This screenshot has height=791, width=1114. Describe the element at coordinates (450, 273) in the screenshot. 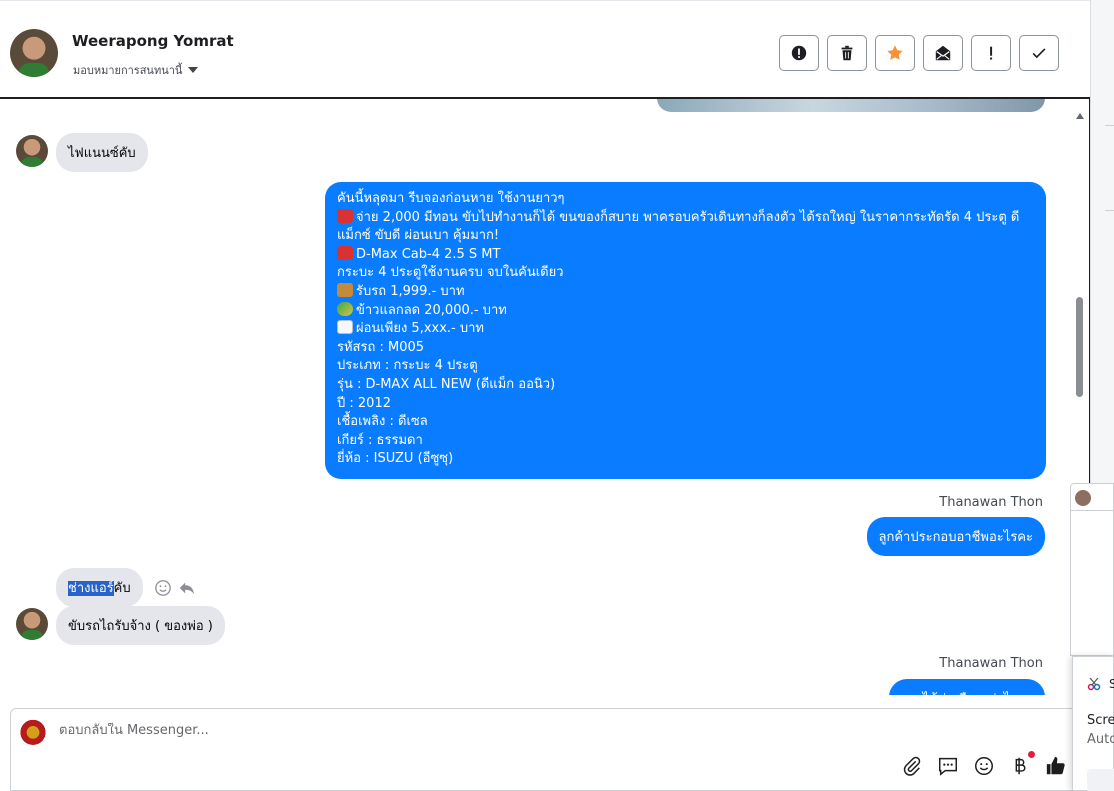

I see `offer-line: กระบะ 4 ประตูใช้งานครบ จบในคันเดียว` at that location.